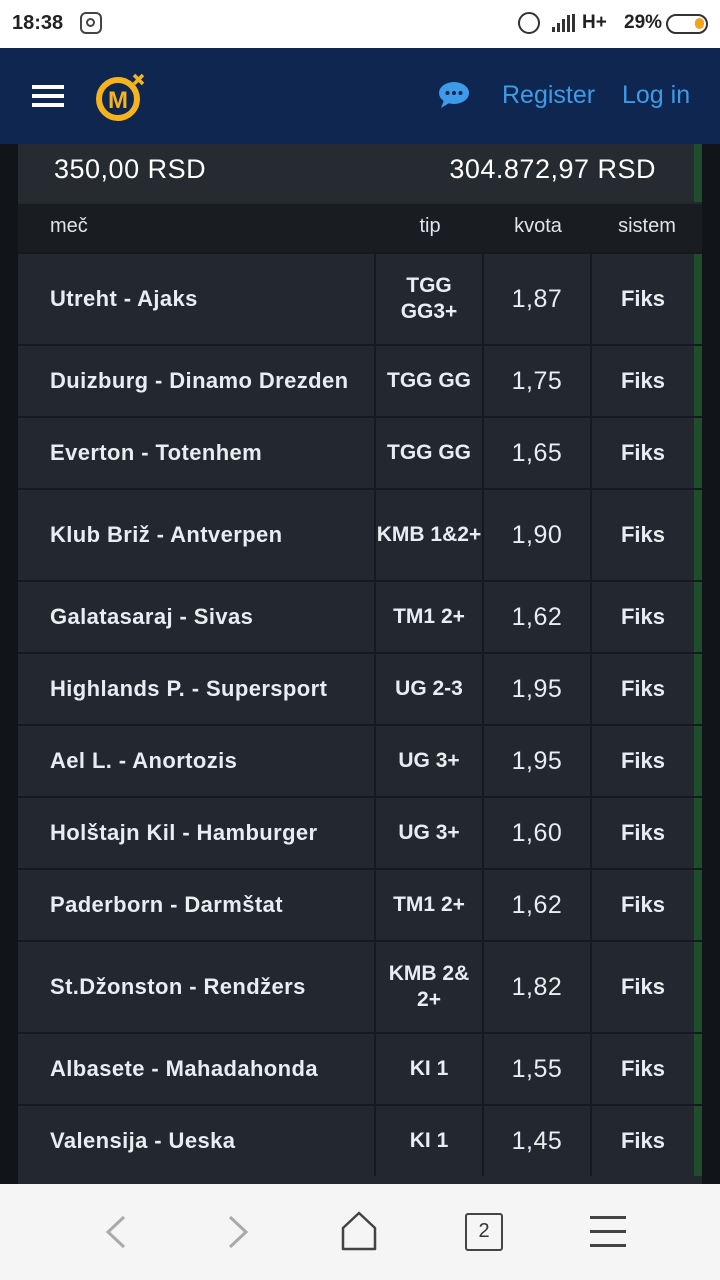 This screenshot has width=720, height=1280. I want to click on table-row: Ael L. - Anortozis UG 3+ 1,95 Fiks, so click(360, 760).